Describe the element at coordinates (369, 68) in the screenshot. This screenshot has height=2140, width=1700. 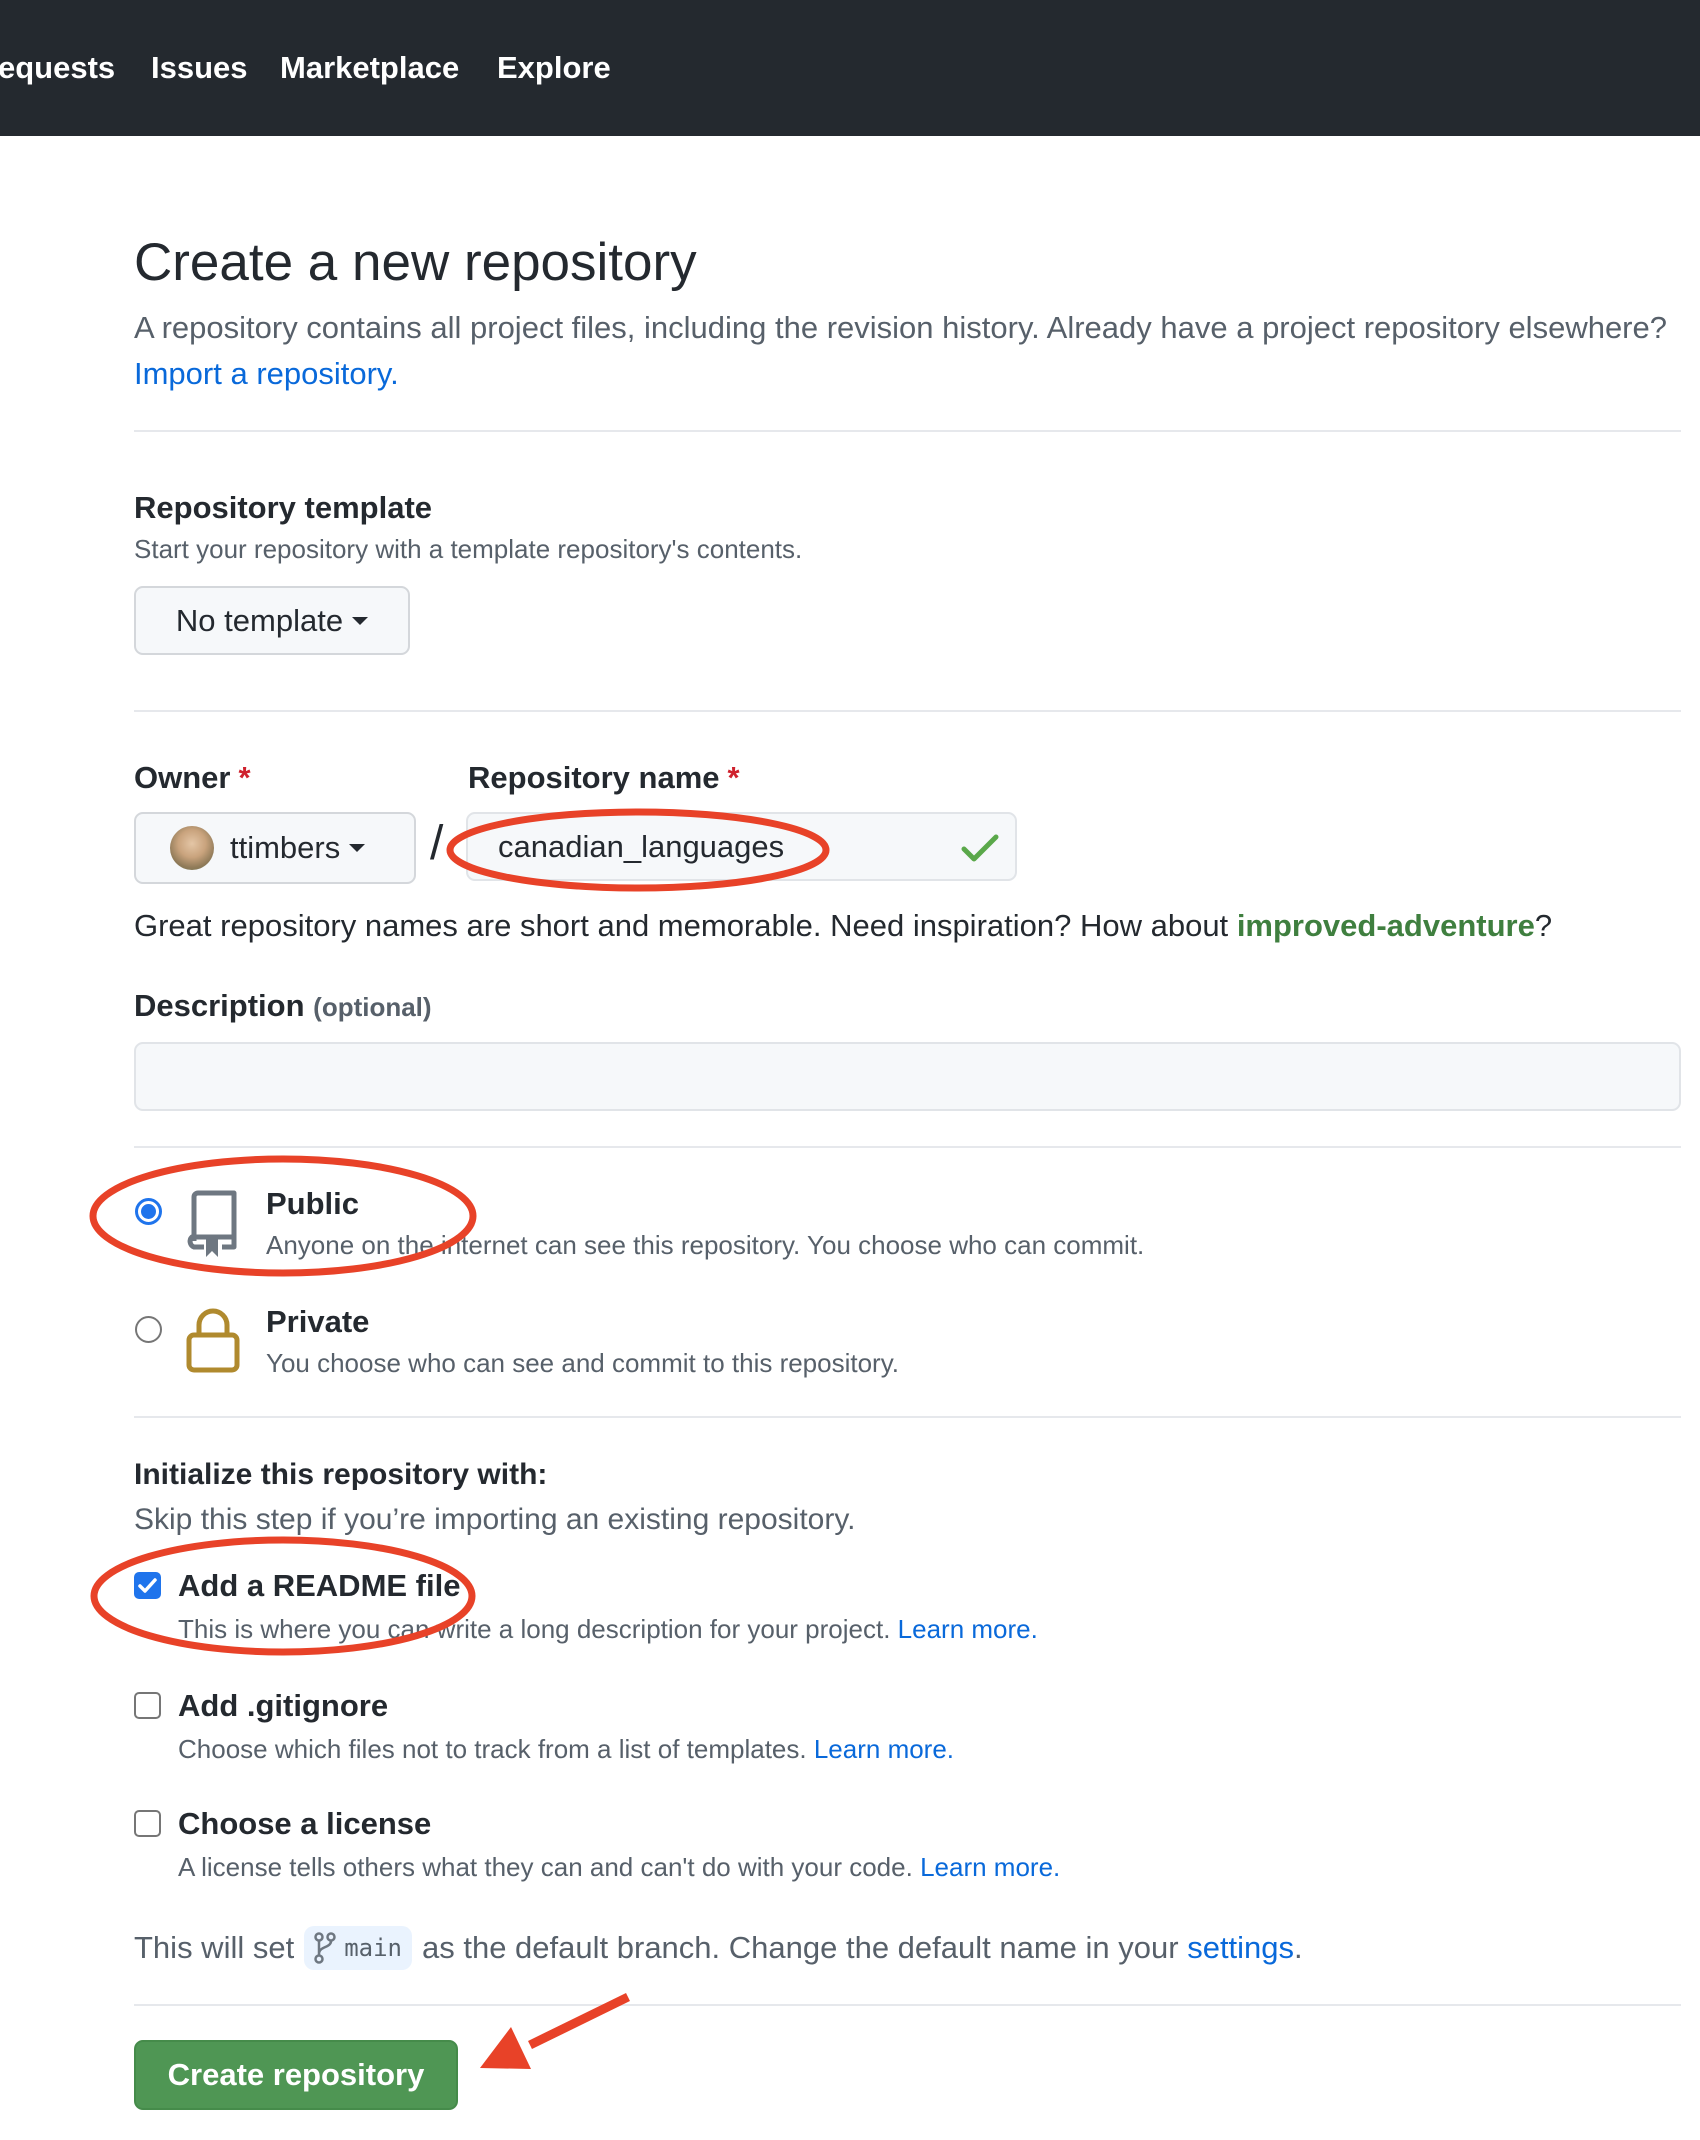
I see `nav-marketplace: Marketplace` at that location.